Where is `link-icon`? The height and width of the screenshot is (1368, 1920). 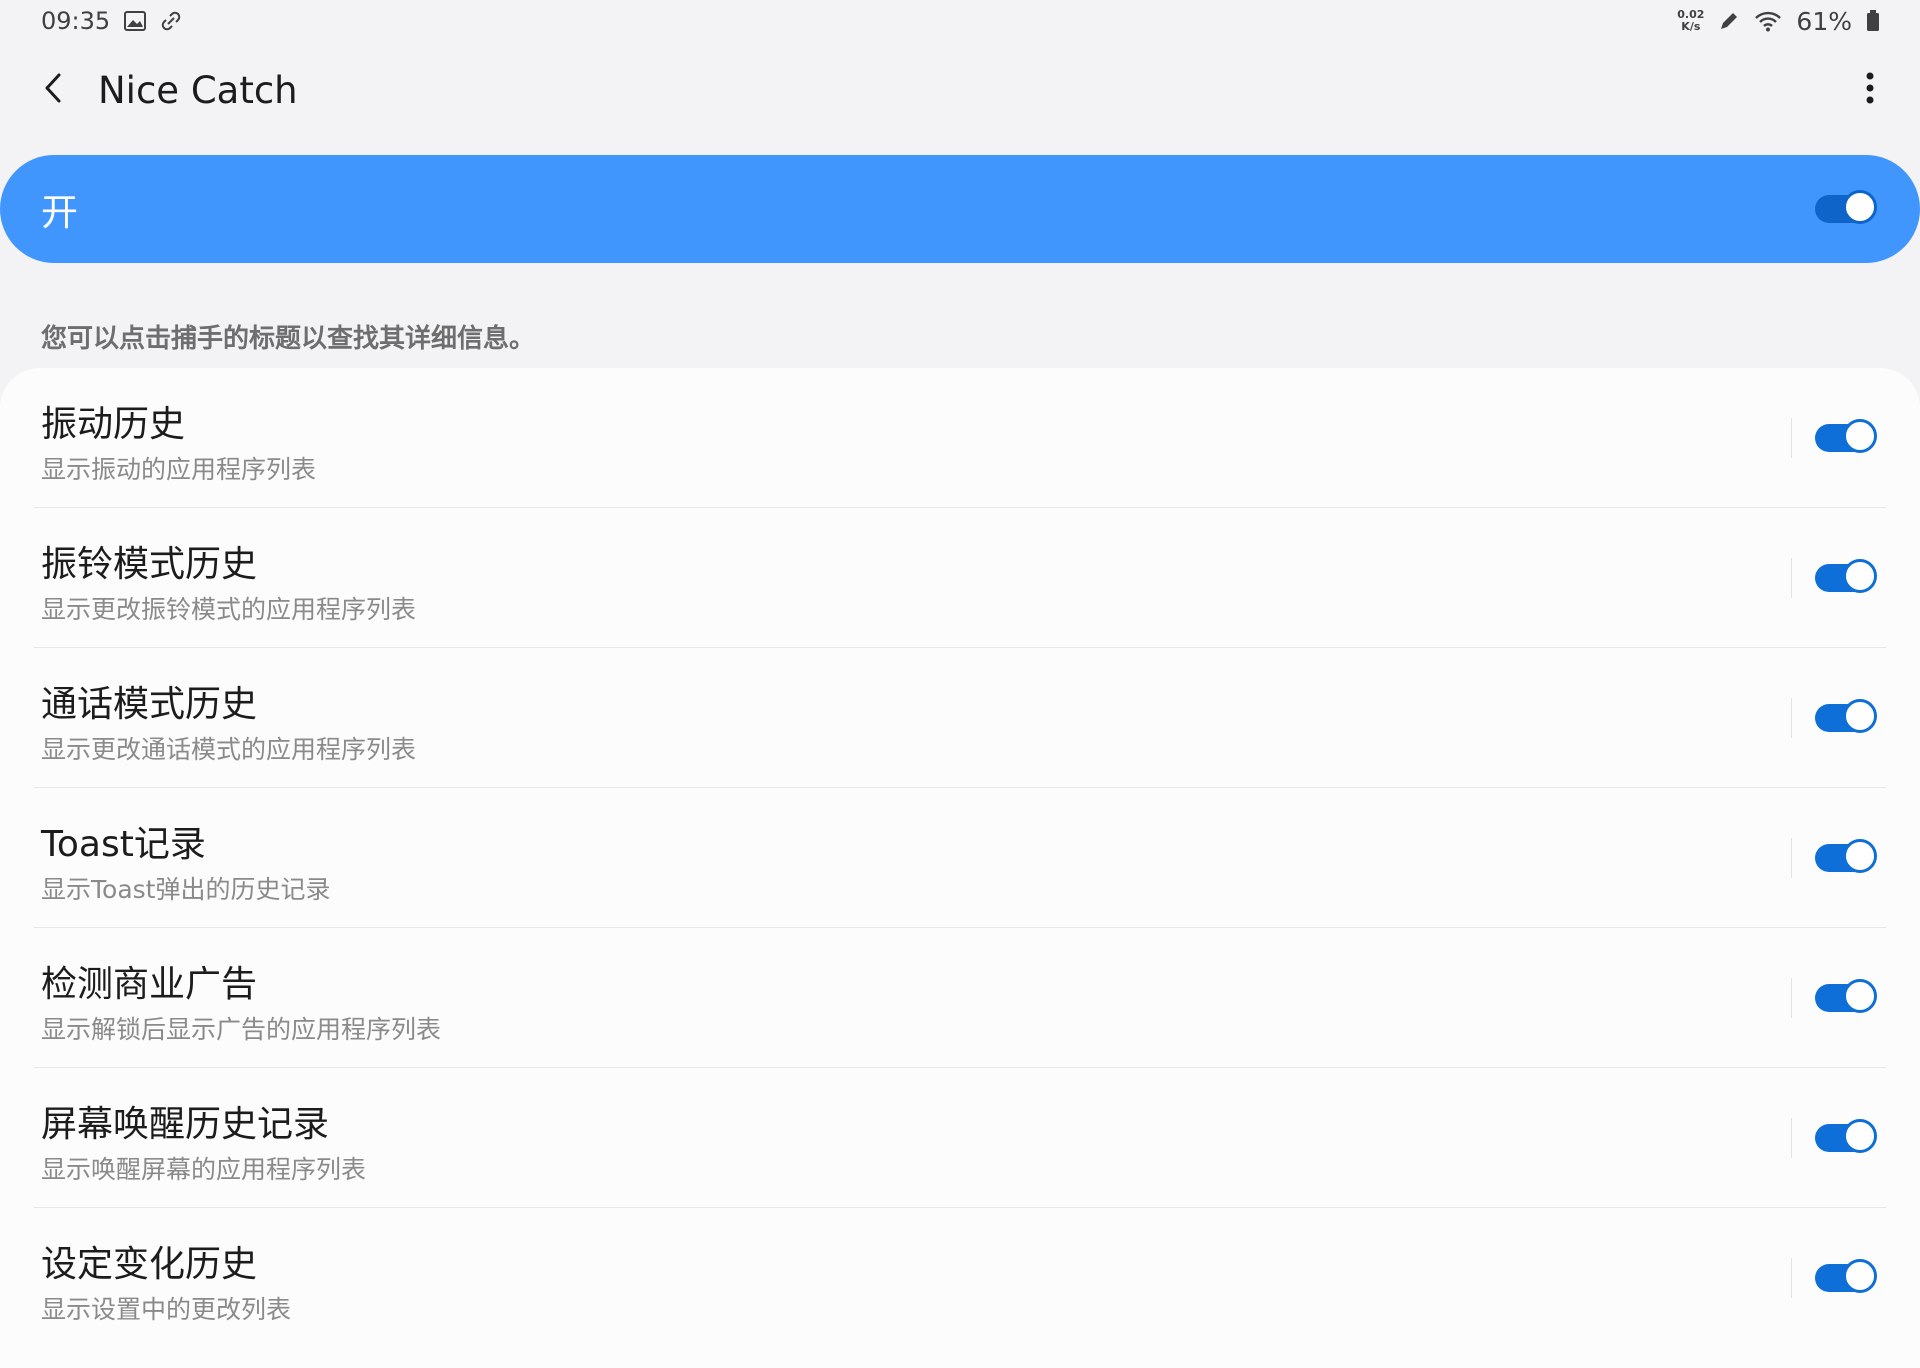 link-icon is located at coordinates (171, 21).